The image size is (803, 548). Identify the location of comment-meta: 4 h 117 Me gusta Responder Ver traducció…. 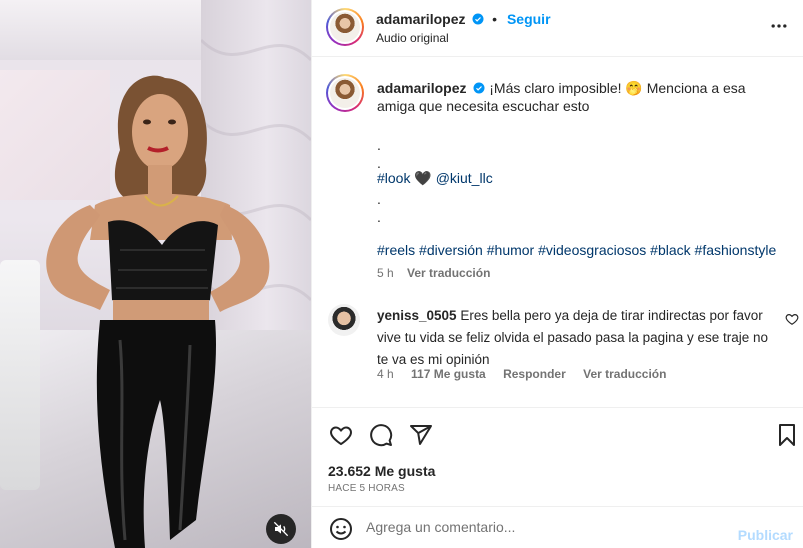
(521, 374).